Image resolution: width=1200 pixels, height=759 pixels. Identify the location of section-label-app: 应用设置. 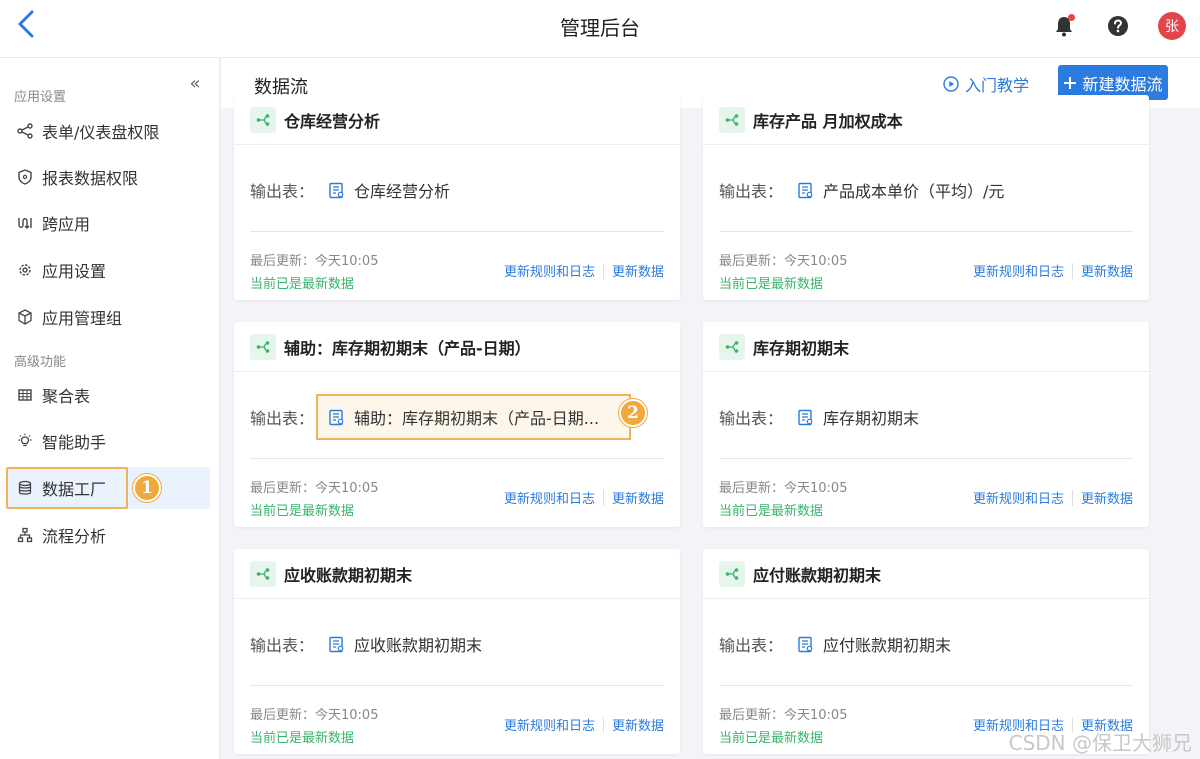
(40, 97).